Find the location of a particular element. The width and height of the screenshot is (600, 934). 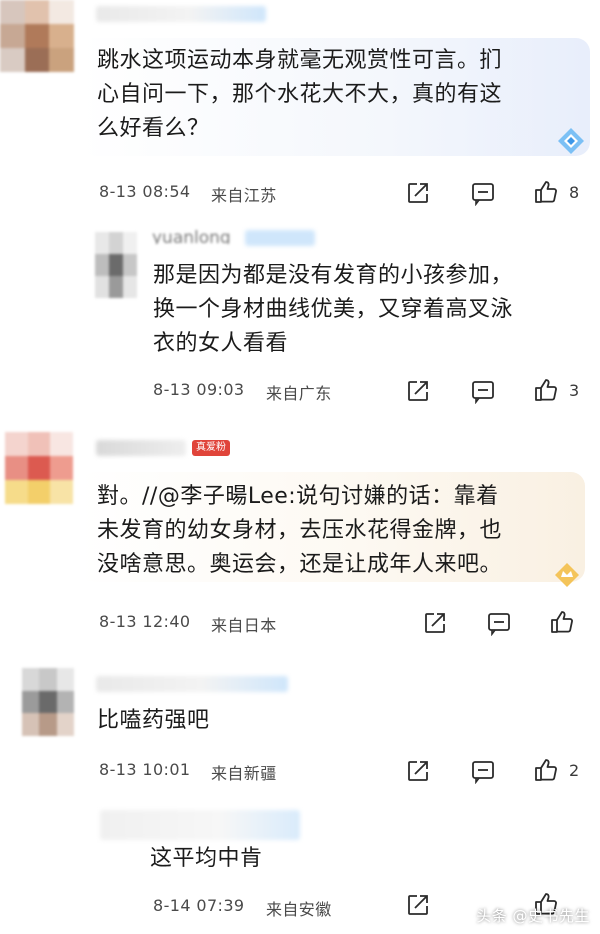

comment-time: 8-13 10:01 is located at coordinates (145, 769).